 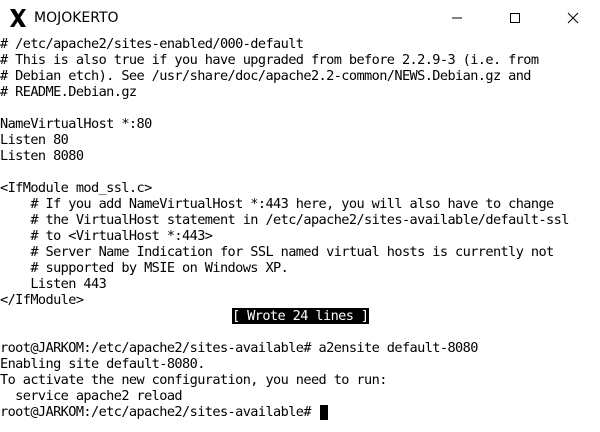 I want to click on maximize-button, so click(x=515, y=18).